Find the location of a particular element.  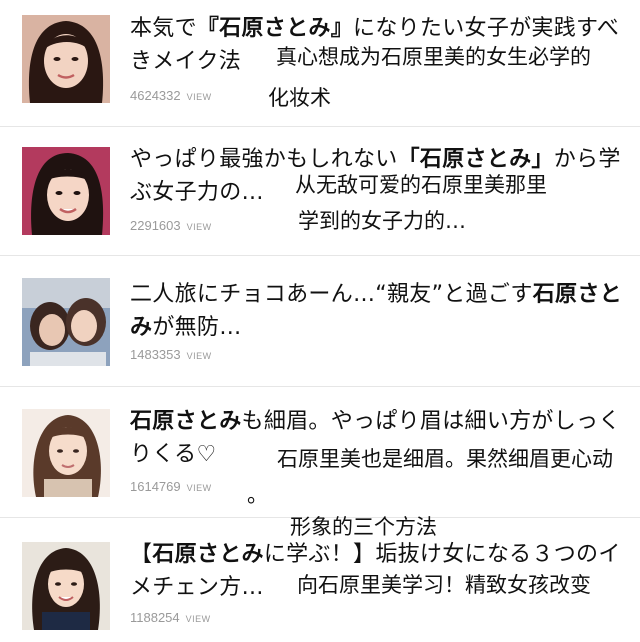

chinese-caption: 石原里美也是细眉。果然细眉更心动 is located at coordinates (445, 459).